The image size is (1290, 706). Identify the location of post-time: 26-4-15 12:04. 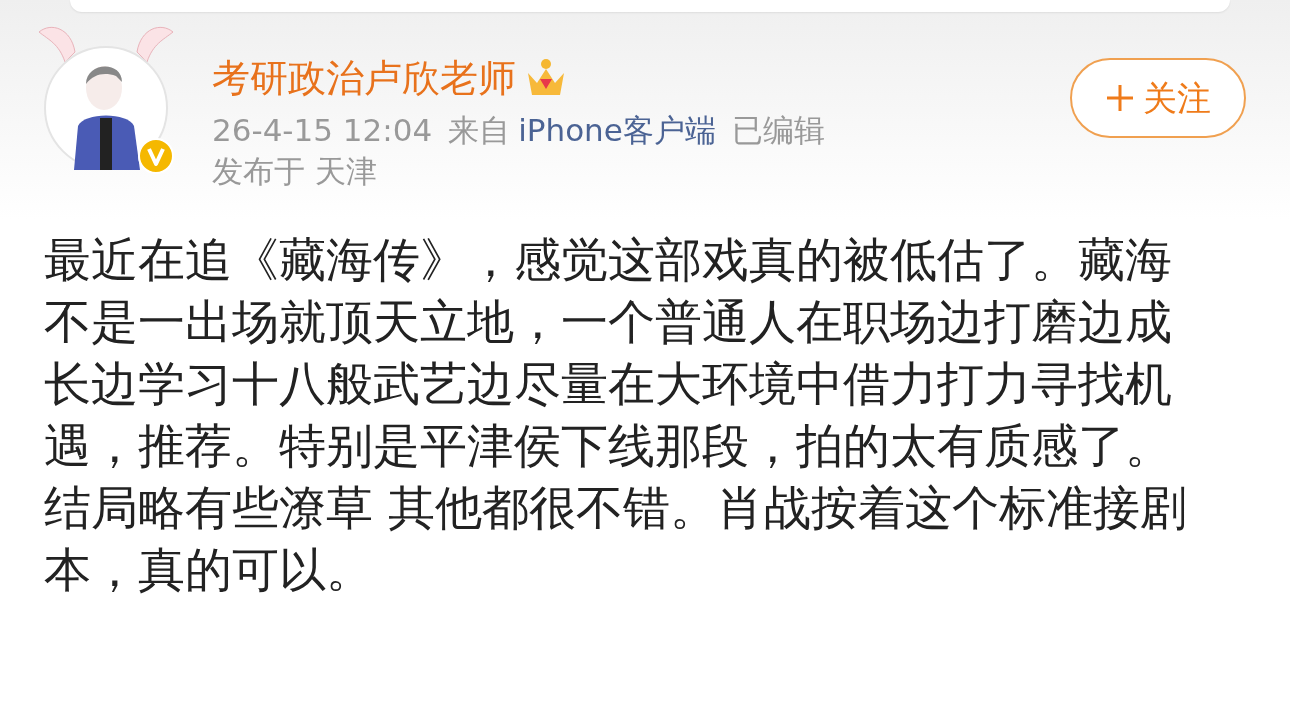
(322, 130).